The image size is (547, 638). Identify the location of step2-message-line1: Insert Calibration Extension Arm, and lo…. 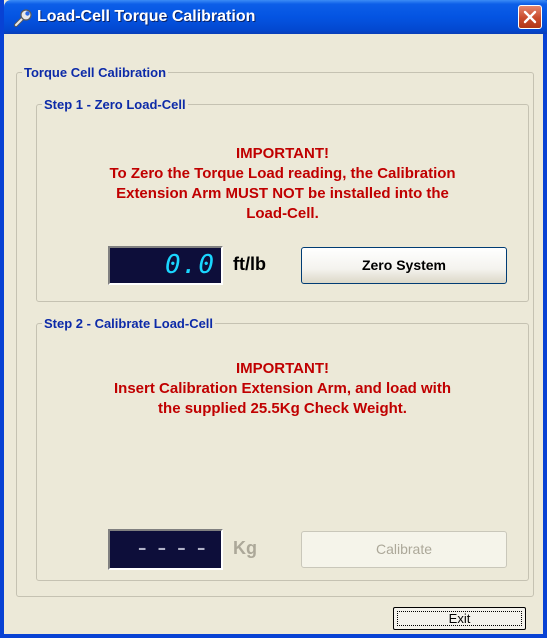
(282, 388).